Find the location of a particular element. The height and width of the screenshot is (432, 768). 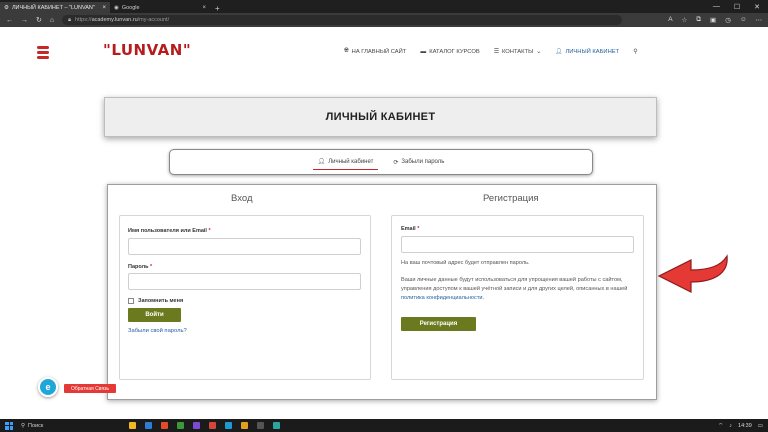

email-label: Email * is located at coordinates (410, 229).